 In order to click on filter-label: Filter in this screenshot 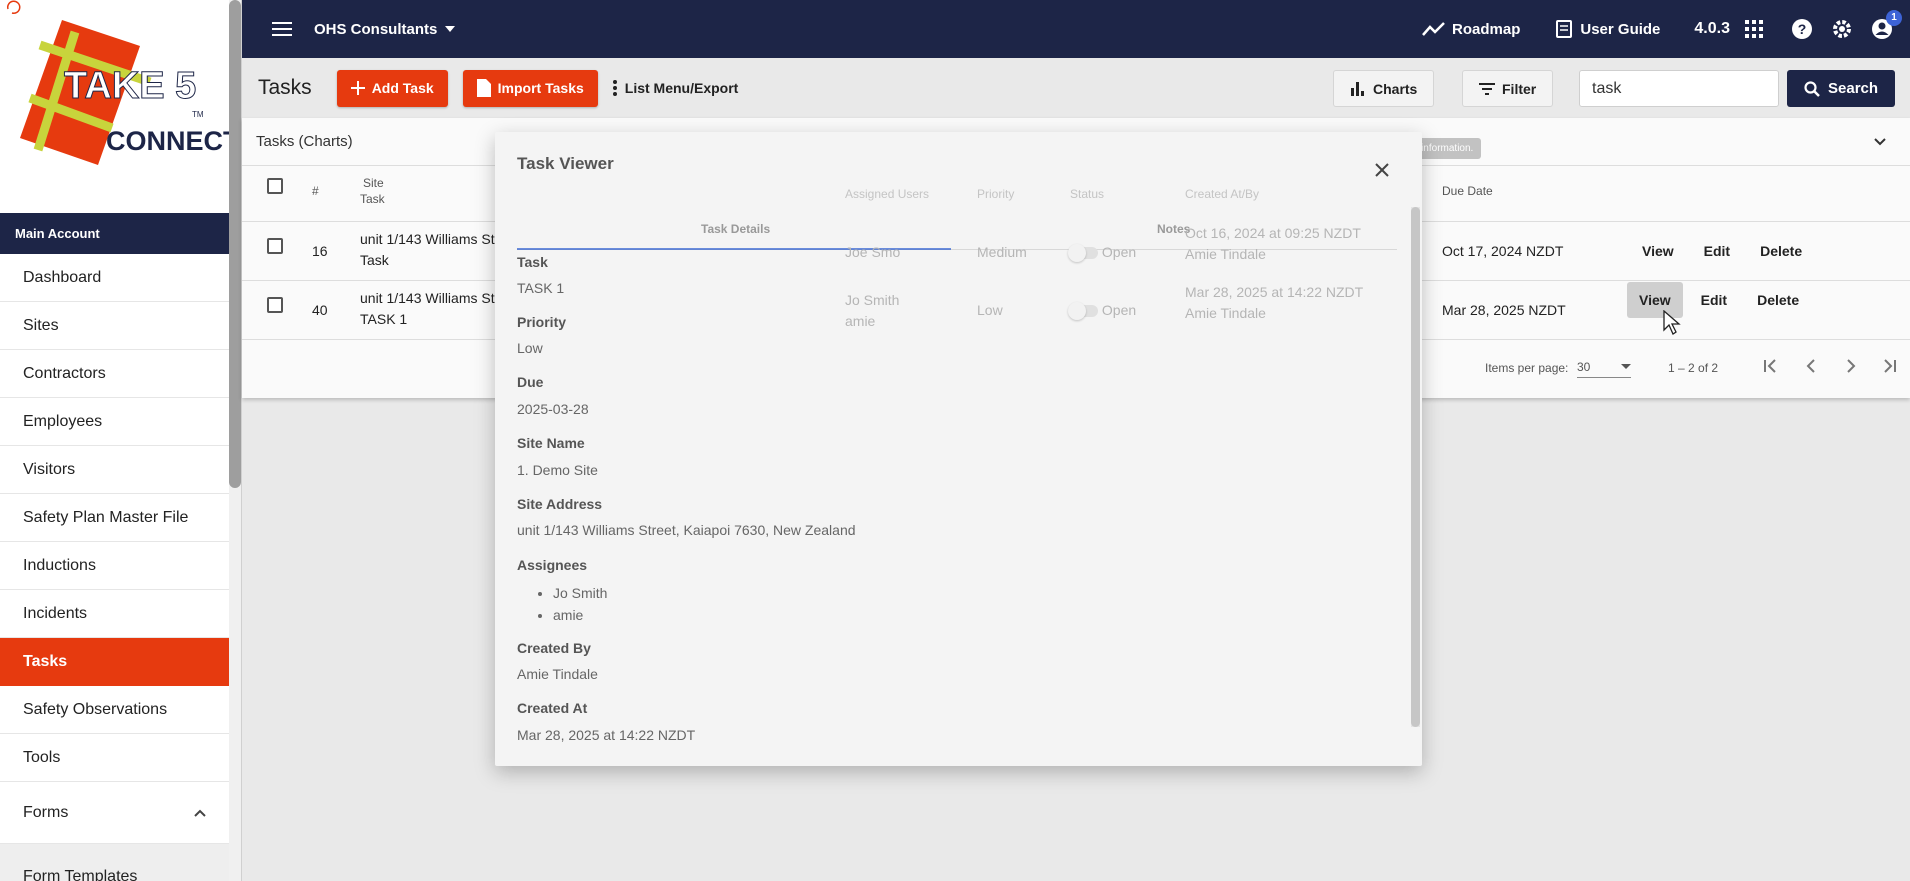, I will do `click(1519, 88)`.